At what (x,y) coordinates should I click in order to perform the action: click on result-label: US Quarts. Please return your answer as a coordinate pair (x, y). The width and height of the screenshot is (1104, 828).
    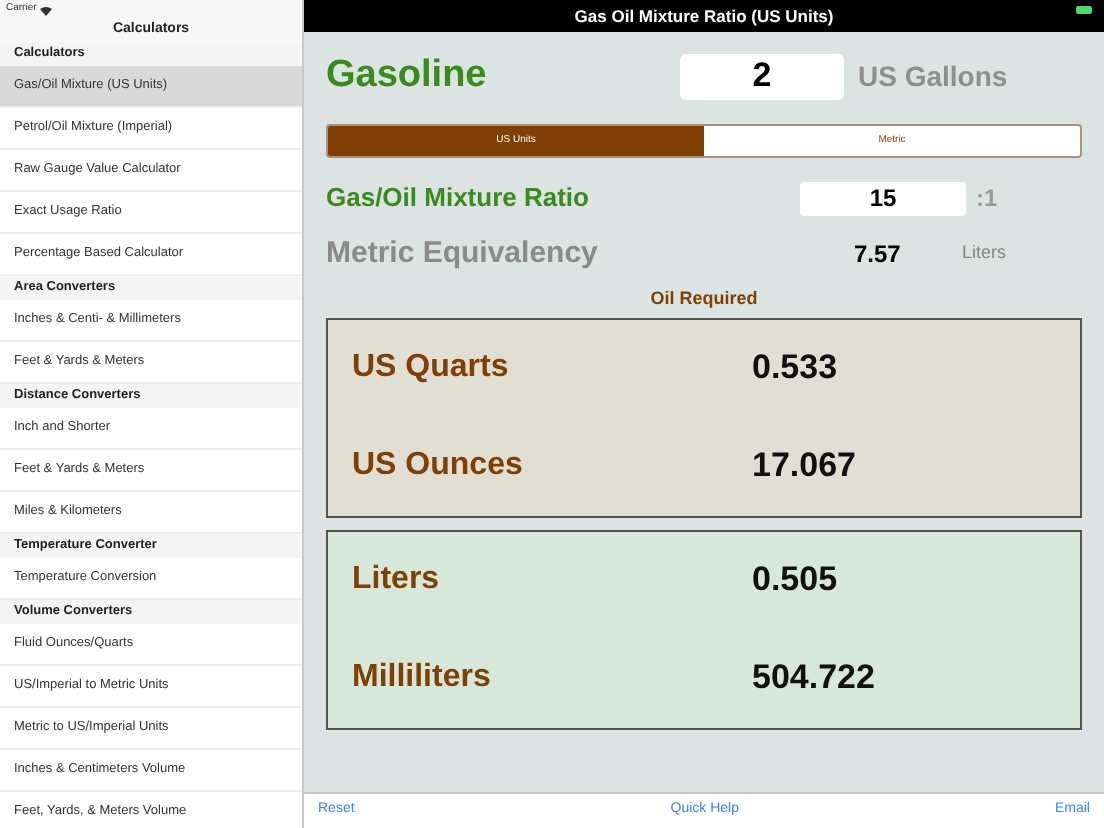
    Looking at the image, I should click on (431, 368).